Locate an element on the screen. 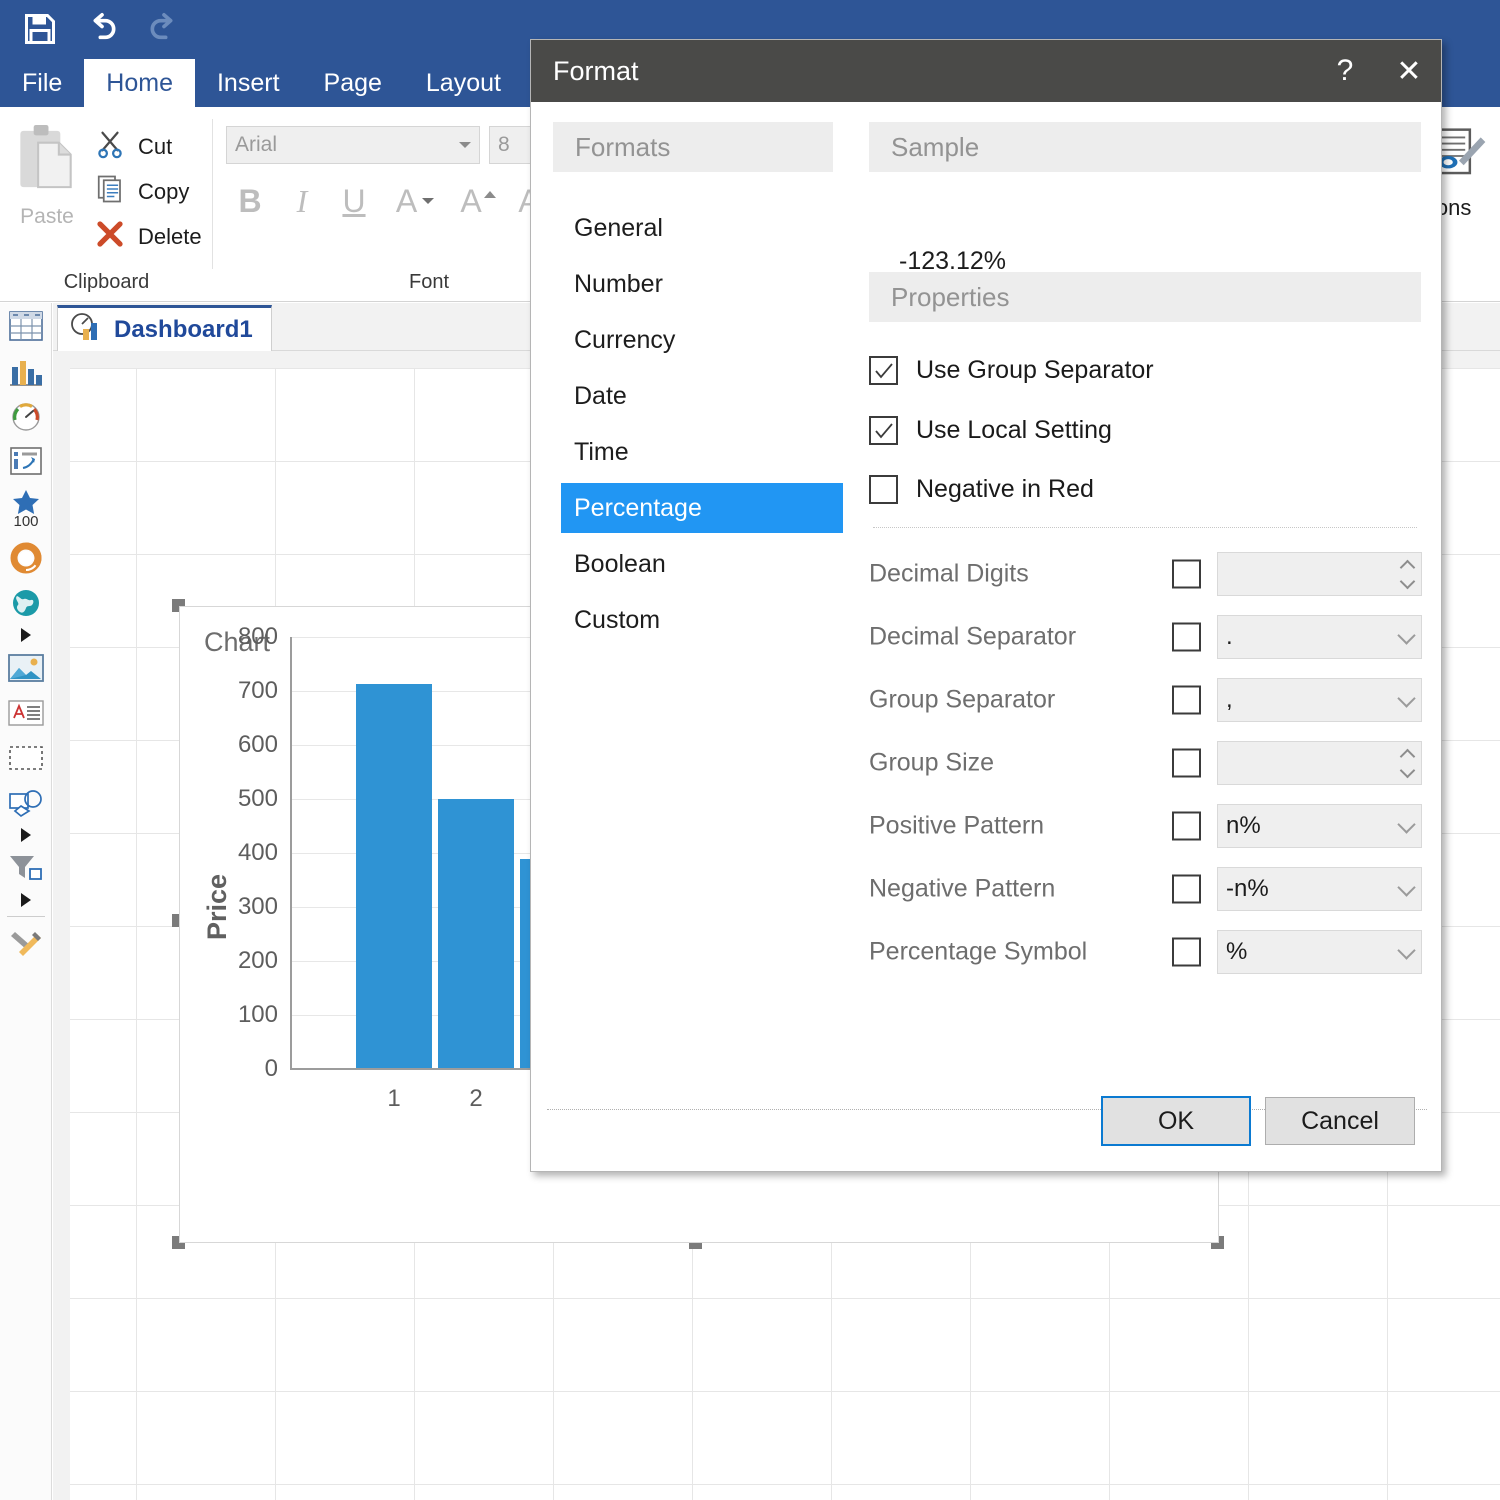 This screenshot has height=1500, width=1500. format-item-label: Number is located at coordinates (618, 283).